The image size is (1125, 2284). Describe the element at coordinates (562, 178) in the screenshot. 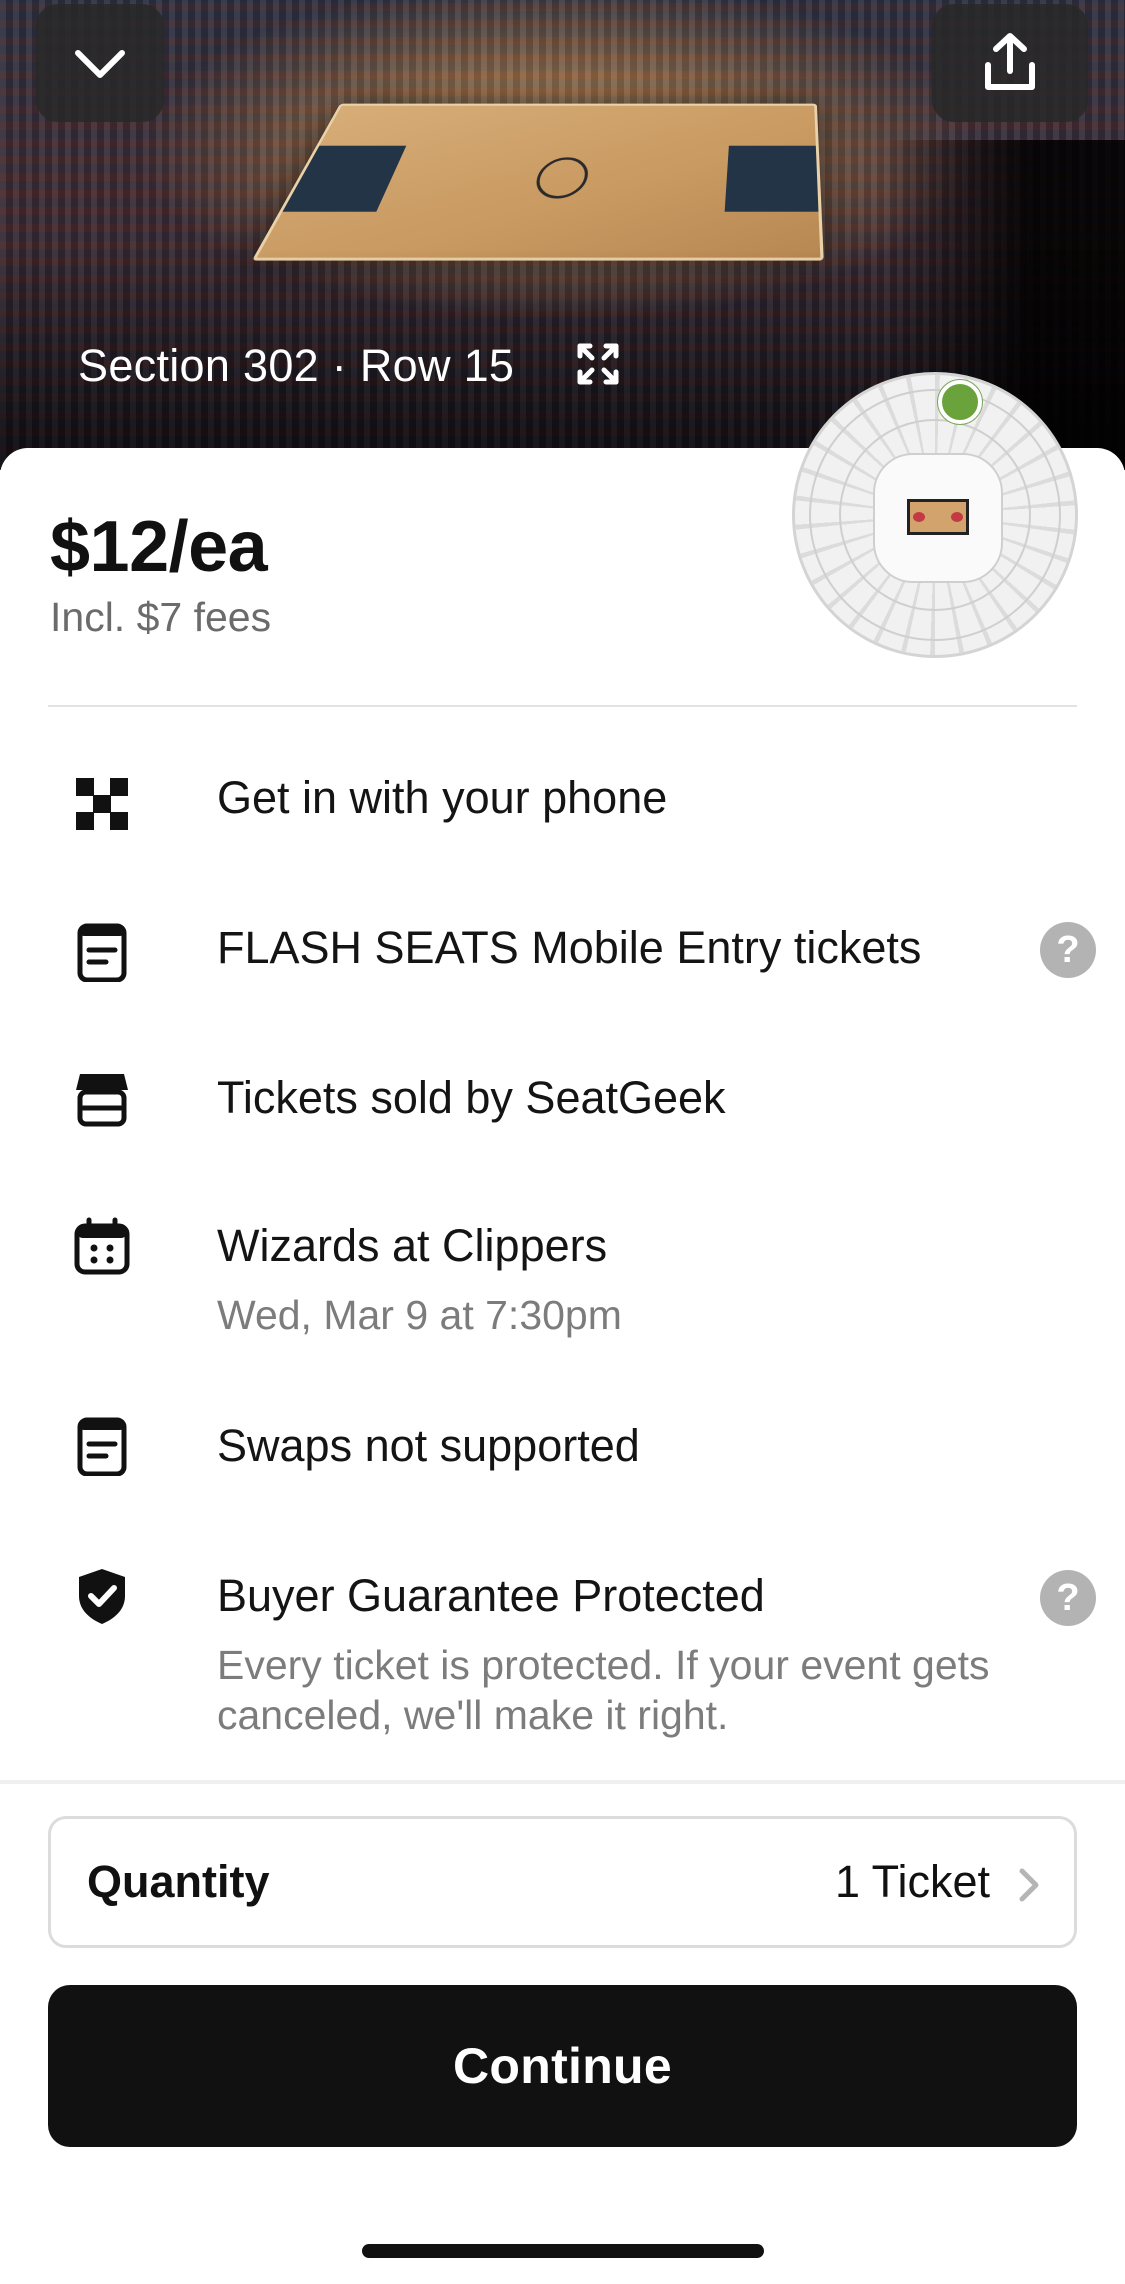

I see `center-circle` at that location.